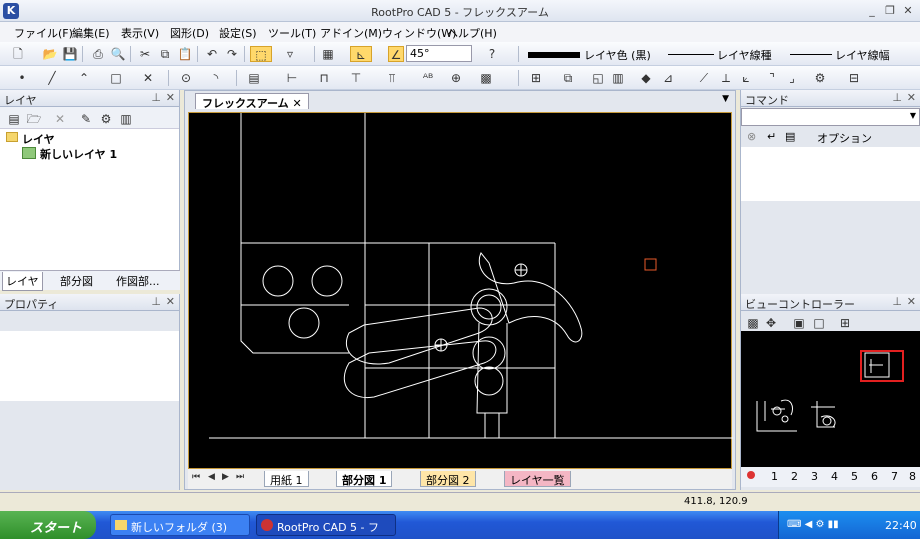 The width and height of the screenshot is (920, 539). I want to click on arc-tool-icon: ◝, so click(216, 78).